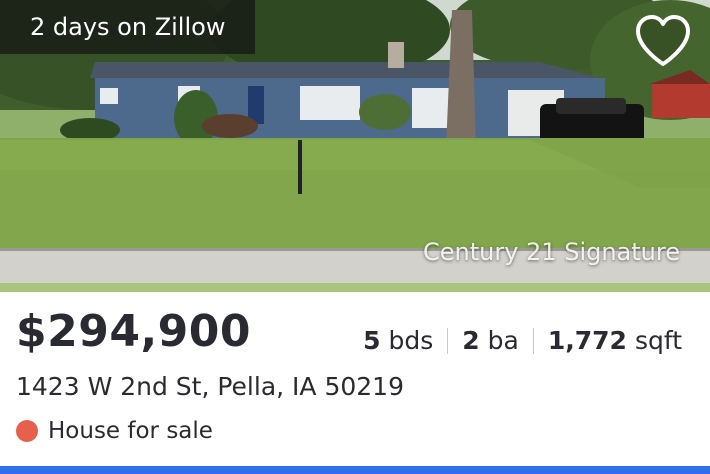 This screenshot has height=474, width=710. I want to click on sqft-unit: sqft, so click(658, 340).